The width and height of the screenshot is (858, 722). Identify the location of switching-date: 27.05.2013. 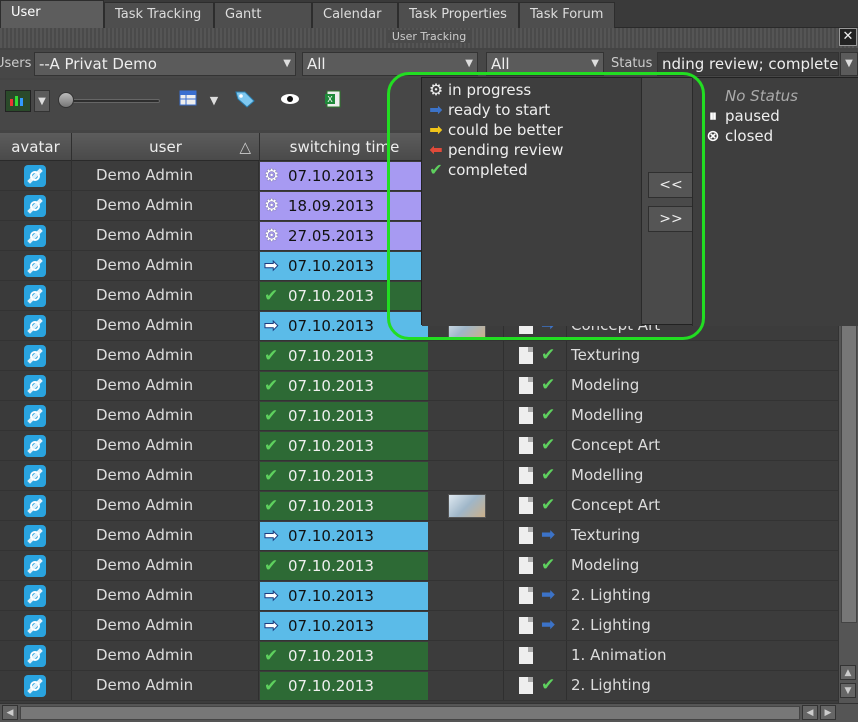
(331, 236).